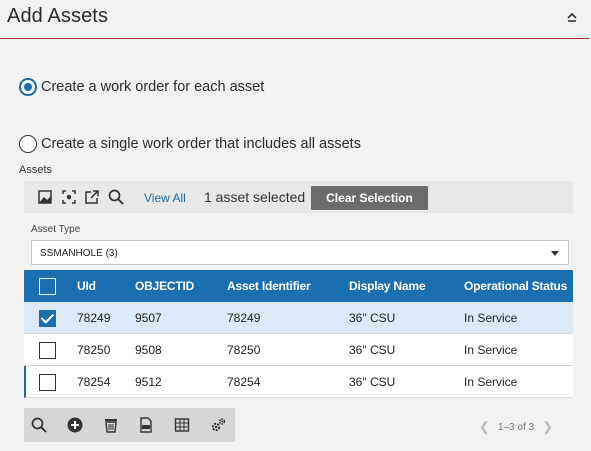  What do you see at coordinates (387, 286) in the screenshot?
I see `column-header-display-name: Display Name` at bounding box center [387, 286].